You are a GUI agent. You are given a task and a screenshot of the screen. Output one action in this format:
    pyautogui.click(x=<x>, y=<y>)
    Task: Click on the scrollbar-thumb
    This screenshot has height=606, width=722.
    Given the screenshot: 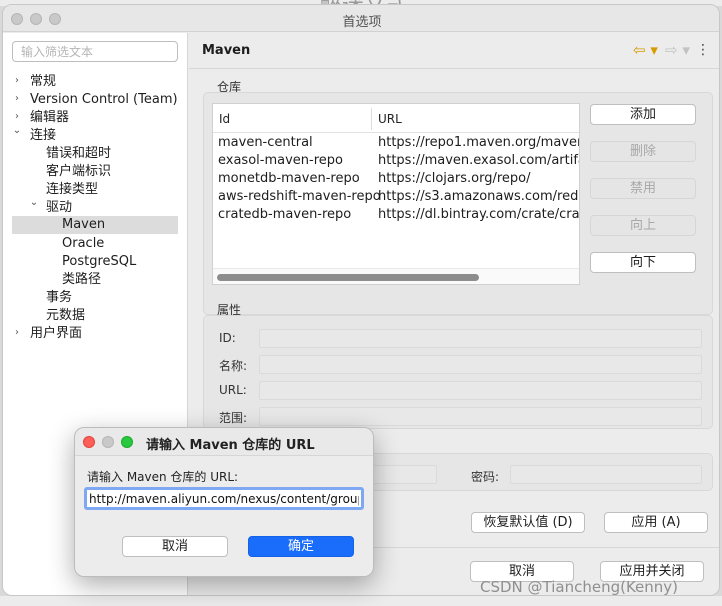 What is the action you would take?
    pyautogui.click(x=348, y=277)
    